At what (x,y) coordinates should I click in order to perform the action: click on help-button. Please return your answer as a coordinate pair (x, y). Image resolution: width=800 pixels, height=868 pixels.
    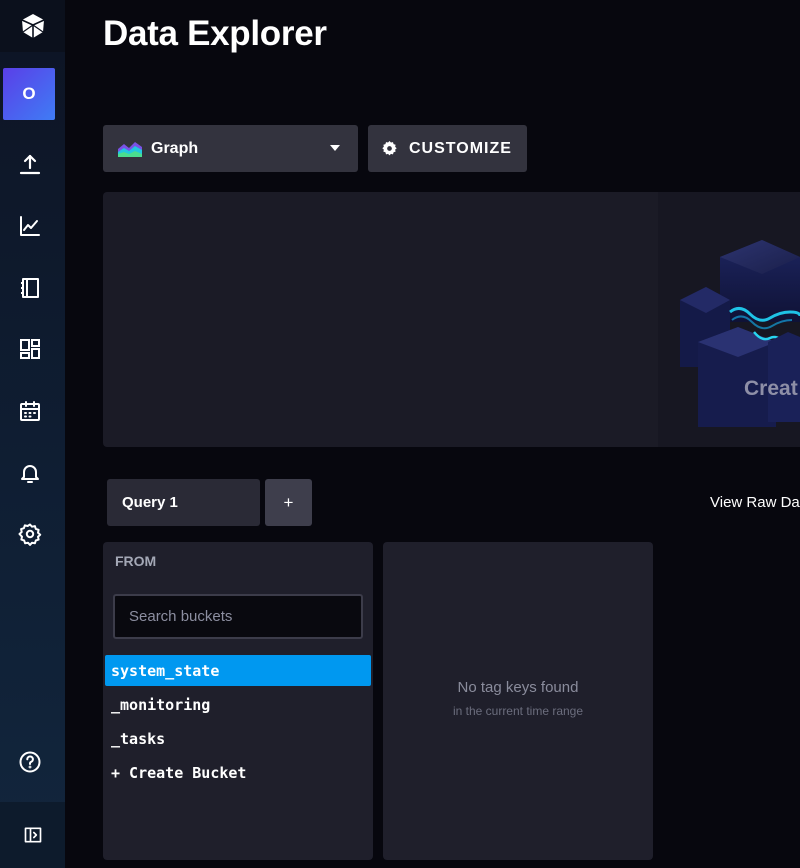
    Looking at the image, I should click on (30, 762).